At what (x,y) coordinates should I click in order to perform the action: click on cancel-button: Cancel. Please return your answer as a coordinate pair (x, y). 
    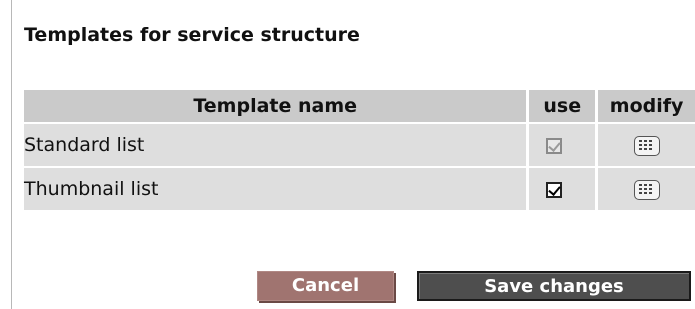
    Looking at the image, I should click on (325, 286).